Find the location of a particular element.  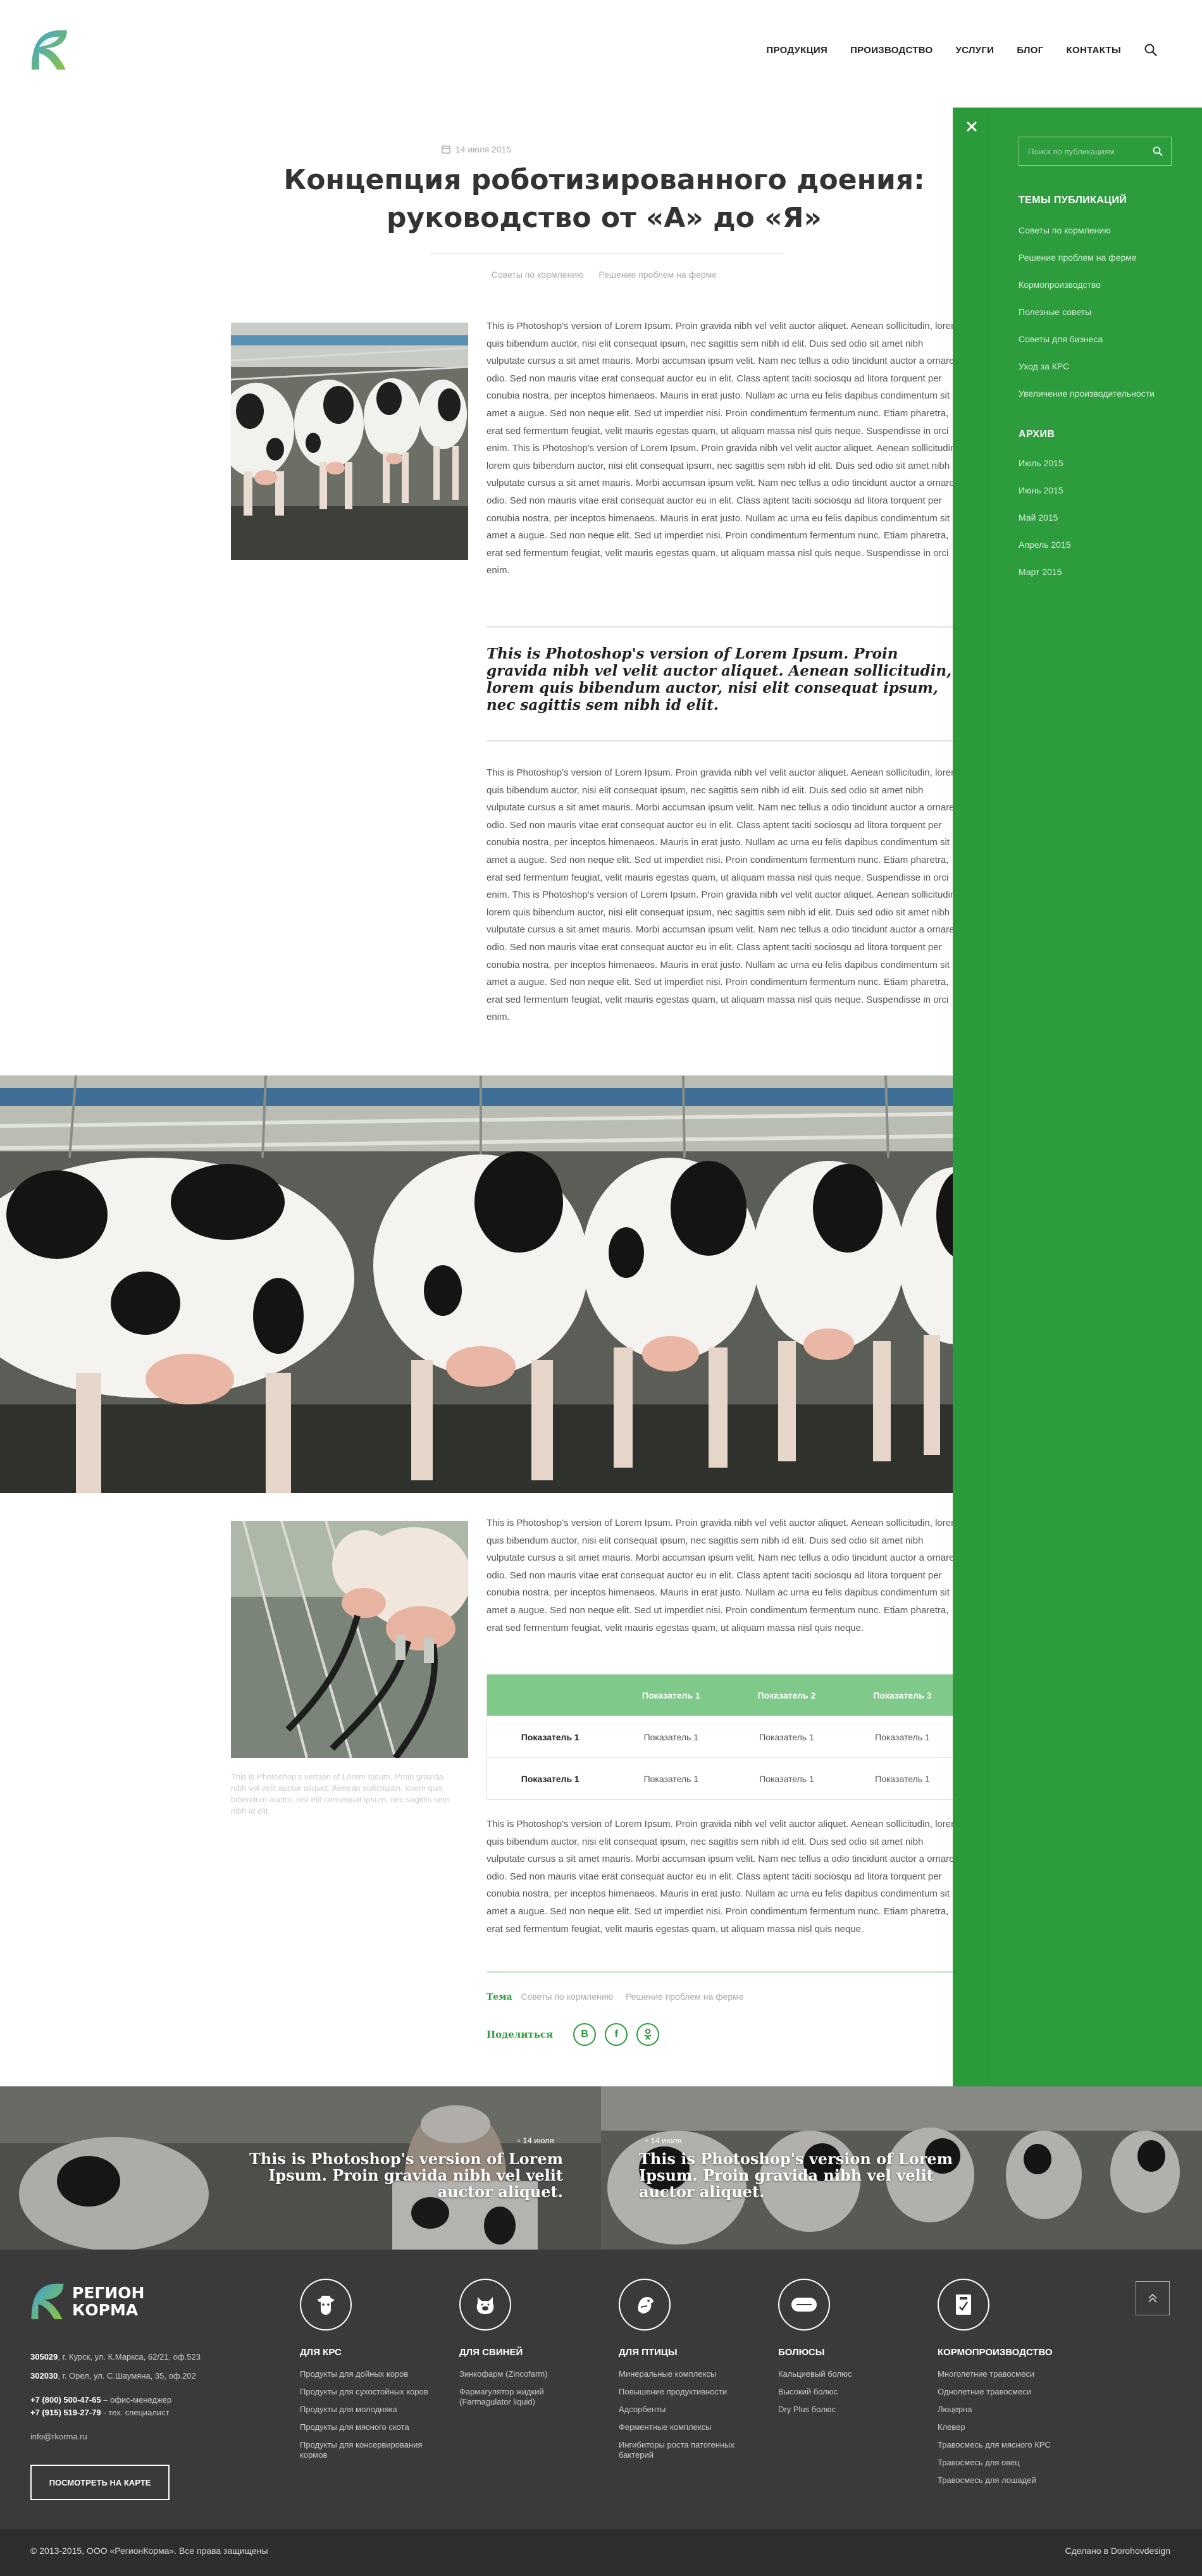

footer-logo: РЕГИОН КОРМА is located at coordinates (86, 2301).